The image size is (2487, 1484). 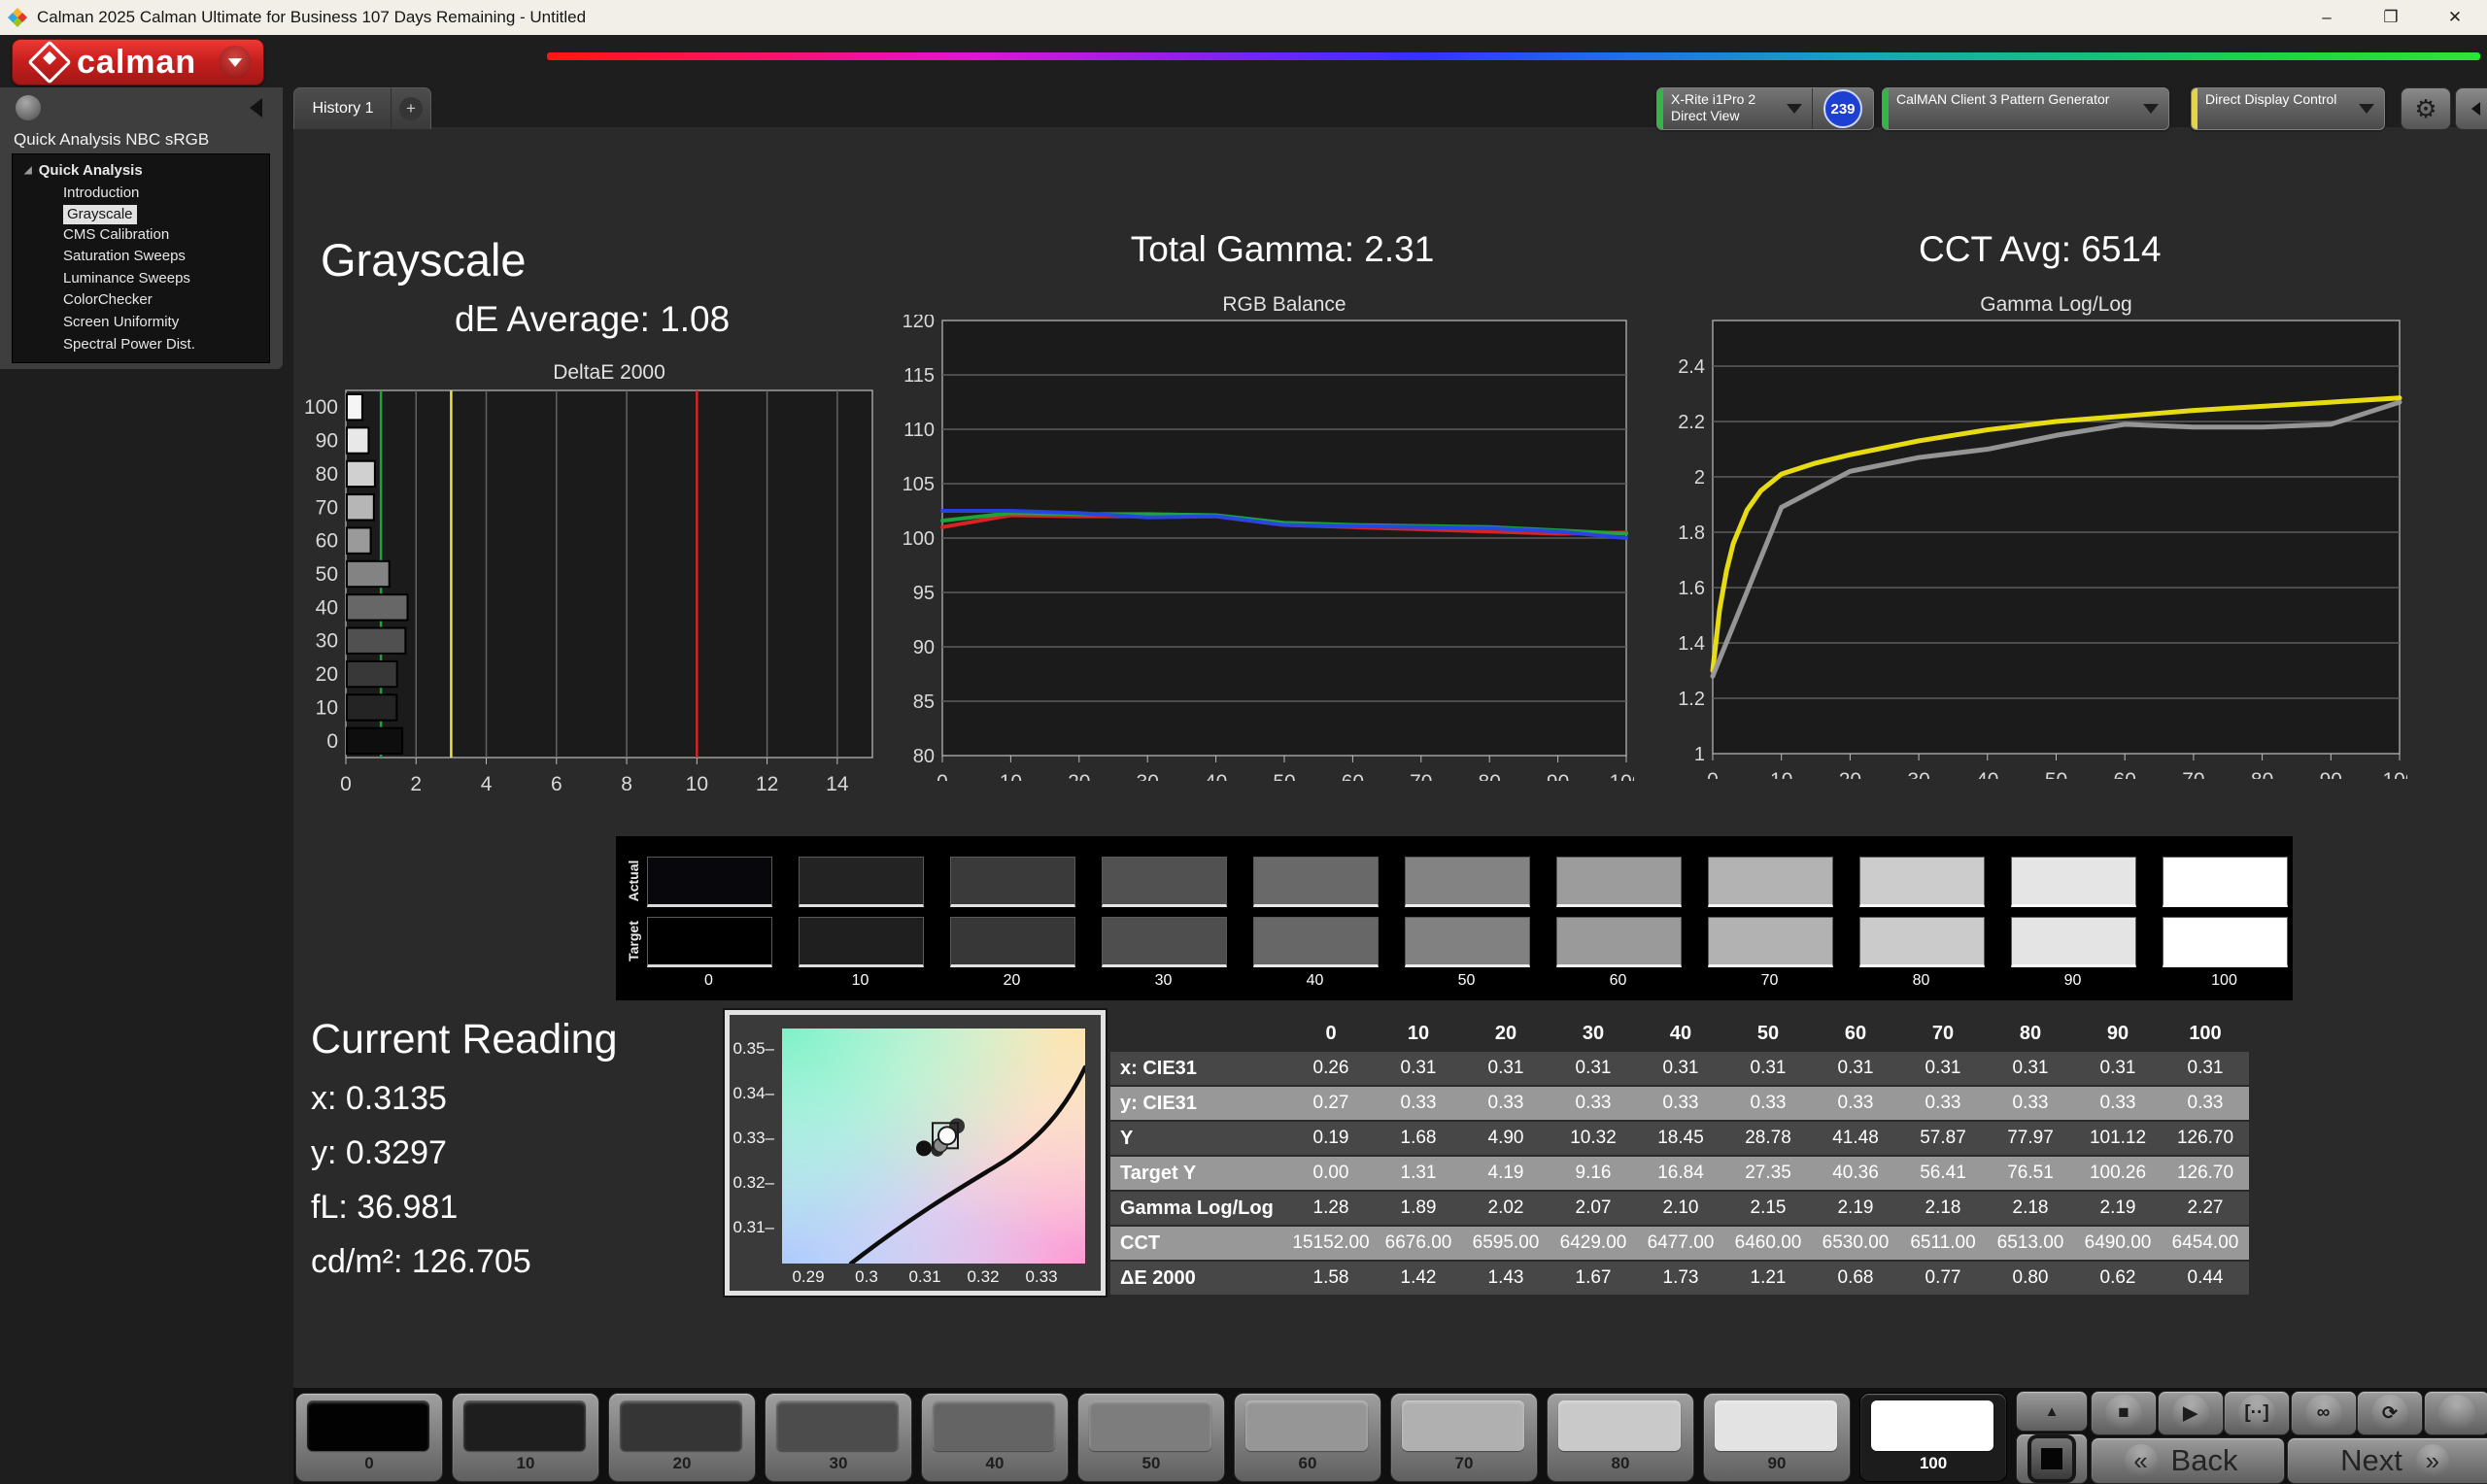 I want to click on calman-menu-button: calman, so click(x=138, y=62).